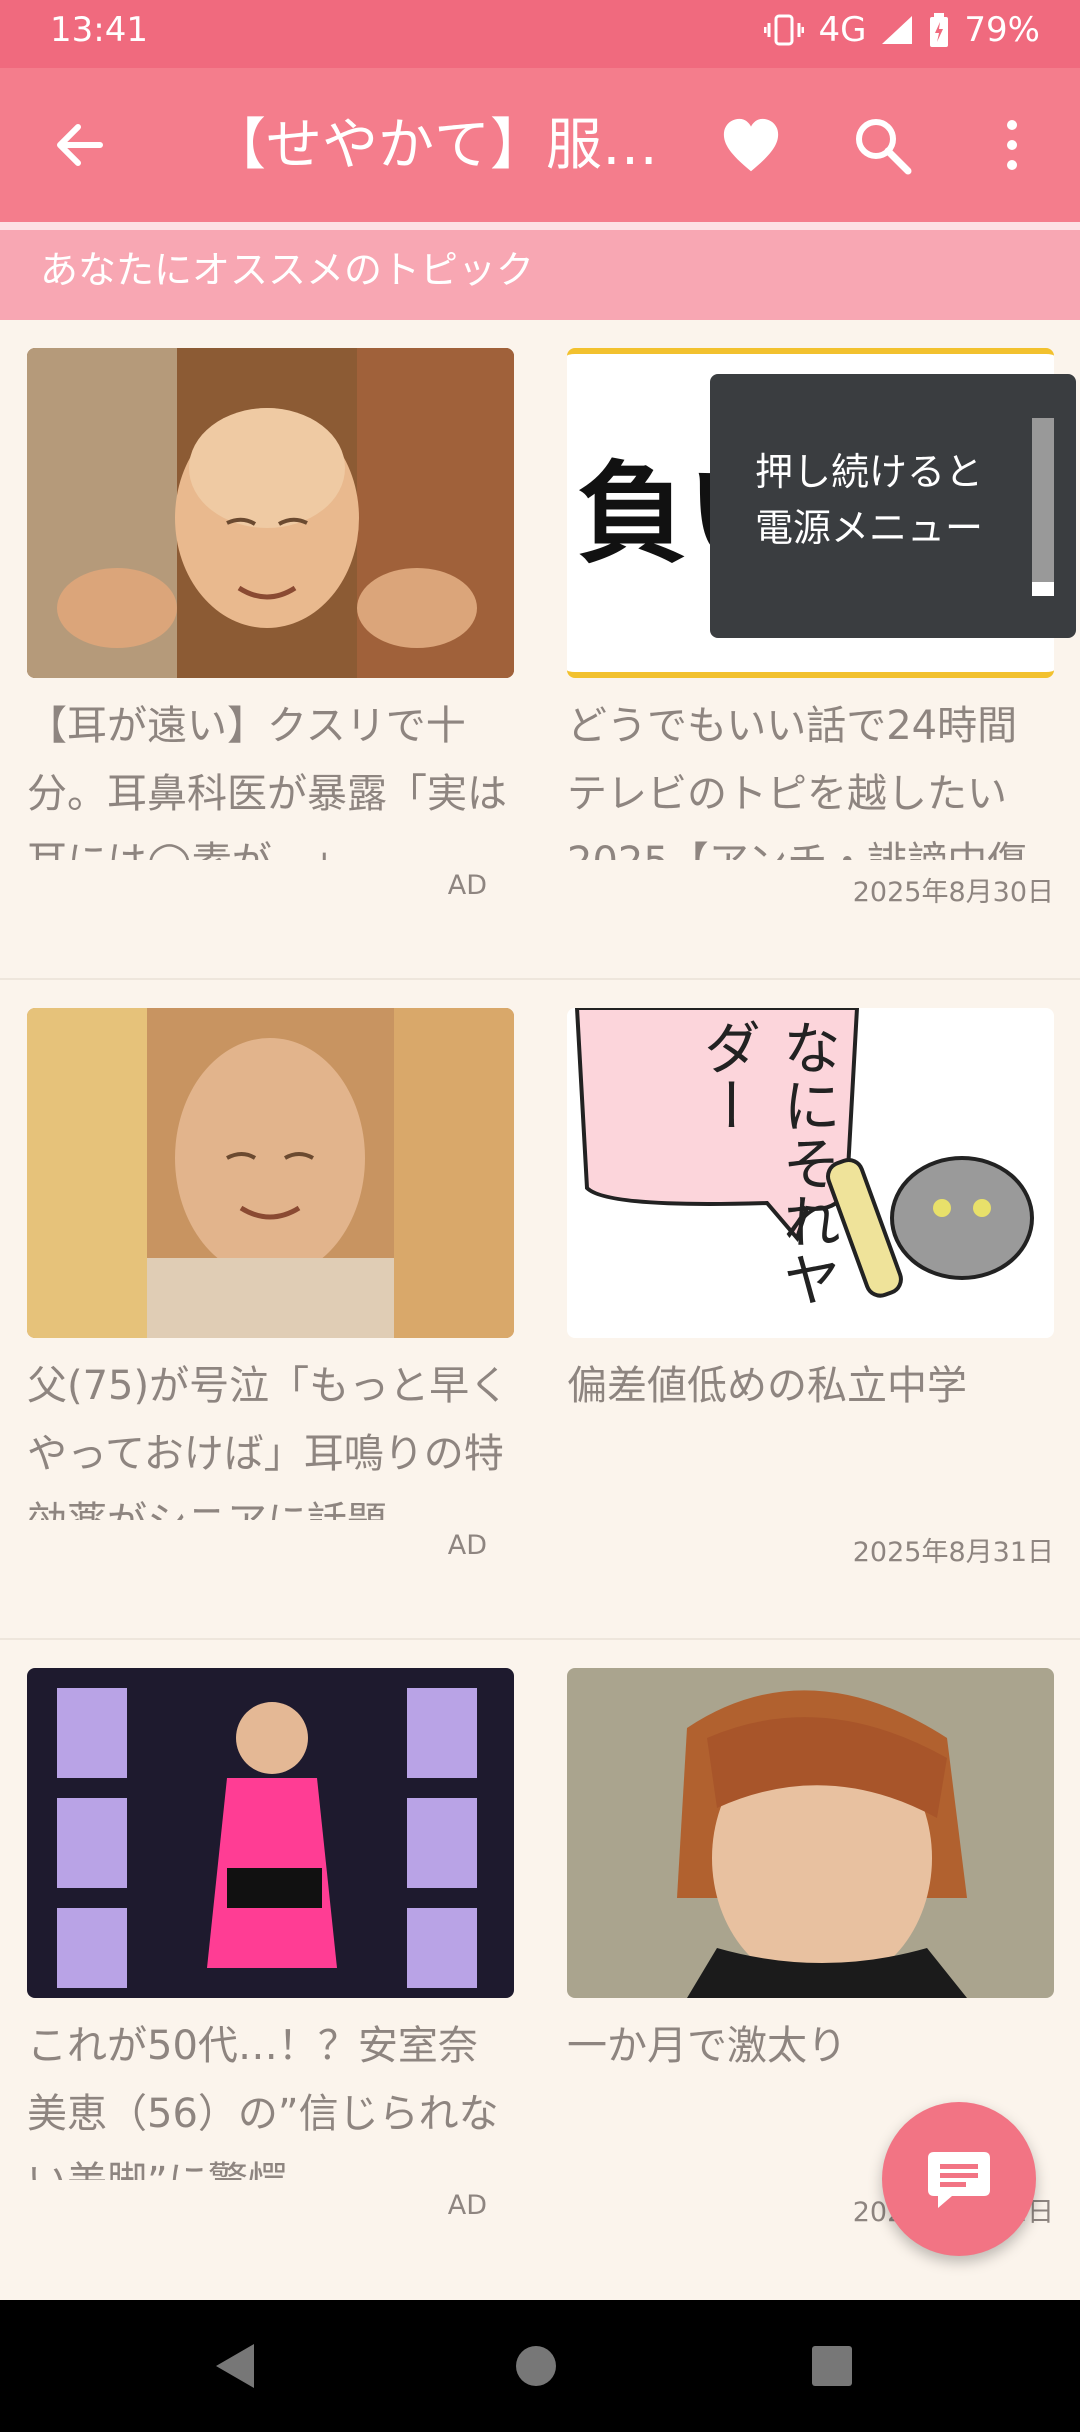  I want to click on card-caption: どうでもいい話で24時間テレビのトピを越したい2025【アンチ・誹謗中傷, so click(797, 781).